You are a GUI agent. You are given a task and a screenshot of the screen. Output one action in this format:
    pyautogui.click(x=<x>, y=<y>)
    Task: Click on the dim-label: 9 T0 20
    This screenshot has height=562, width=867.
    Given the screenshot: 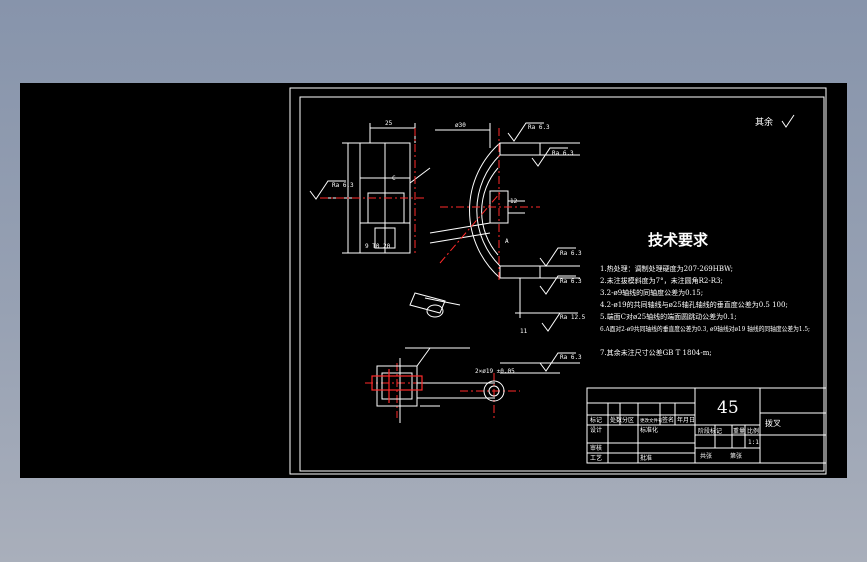 What is the action you would take?
    pyautogui.click(x=378, y=246)
    